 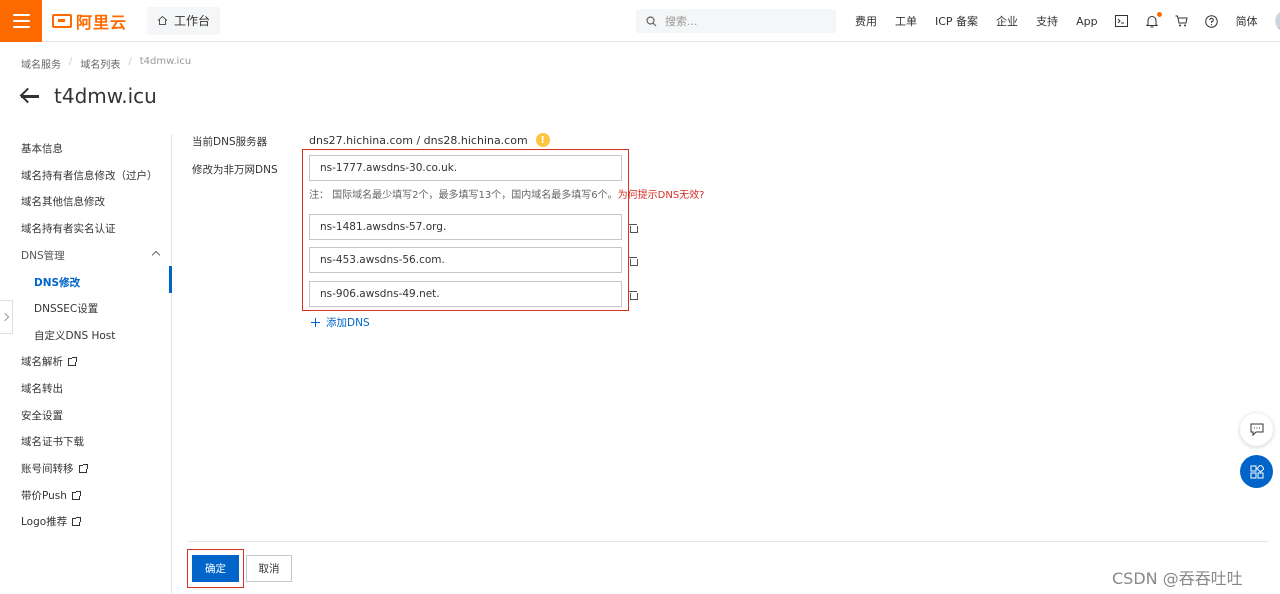 What do you see at coordinates (418, 140) in the screenshot?
I see `current-dns-value: dns27.hichina.com / dns28.hichina.com` at bounding box center [418, 140].